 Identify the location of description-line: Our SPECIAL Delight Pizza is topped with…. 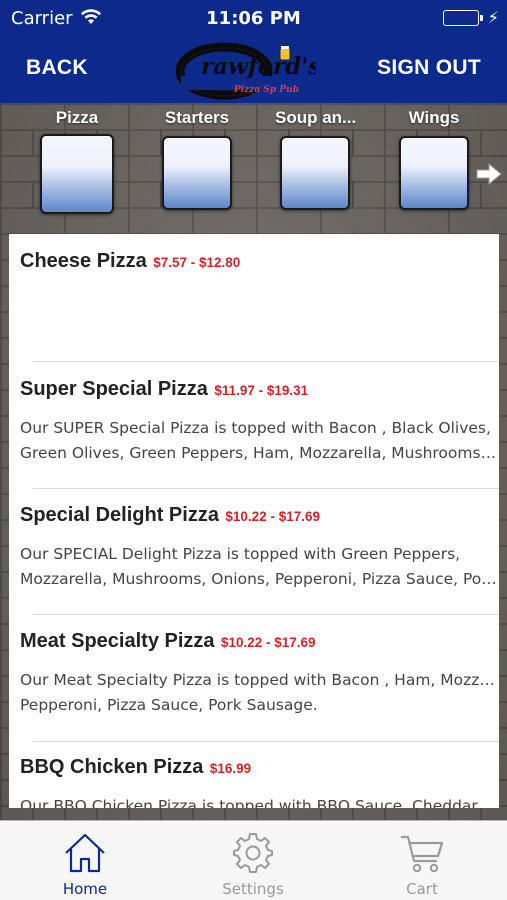
(240, 554).